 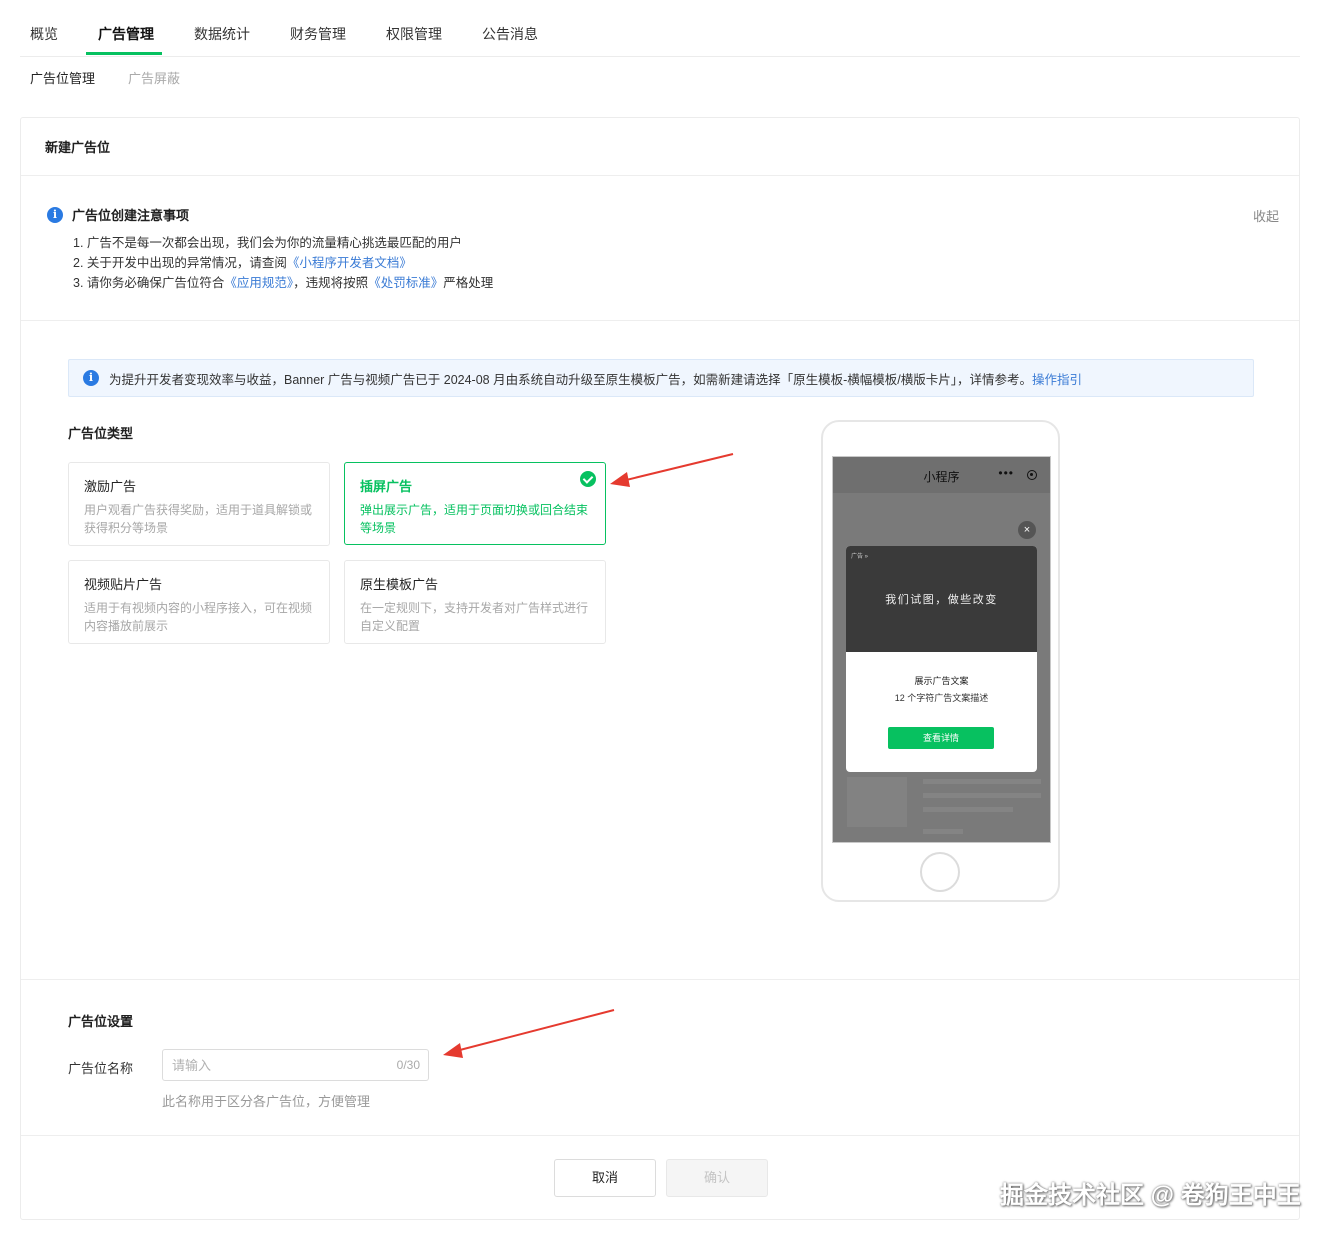 What do you see at coordinates (1150, 1195) in the screenshot?
I see `watermark: 掘金技术社区 @ 卷狗王中王` at bounding box center [1150, 1195].